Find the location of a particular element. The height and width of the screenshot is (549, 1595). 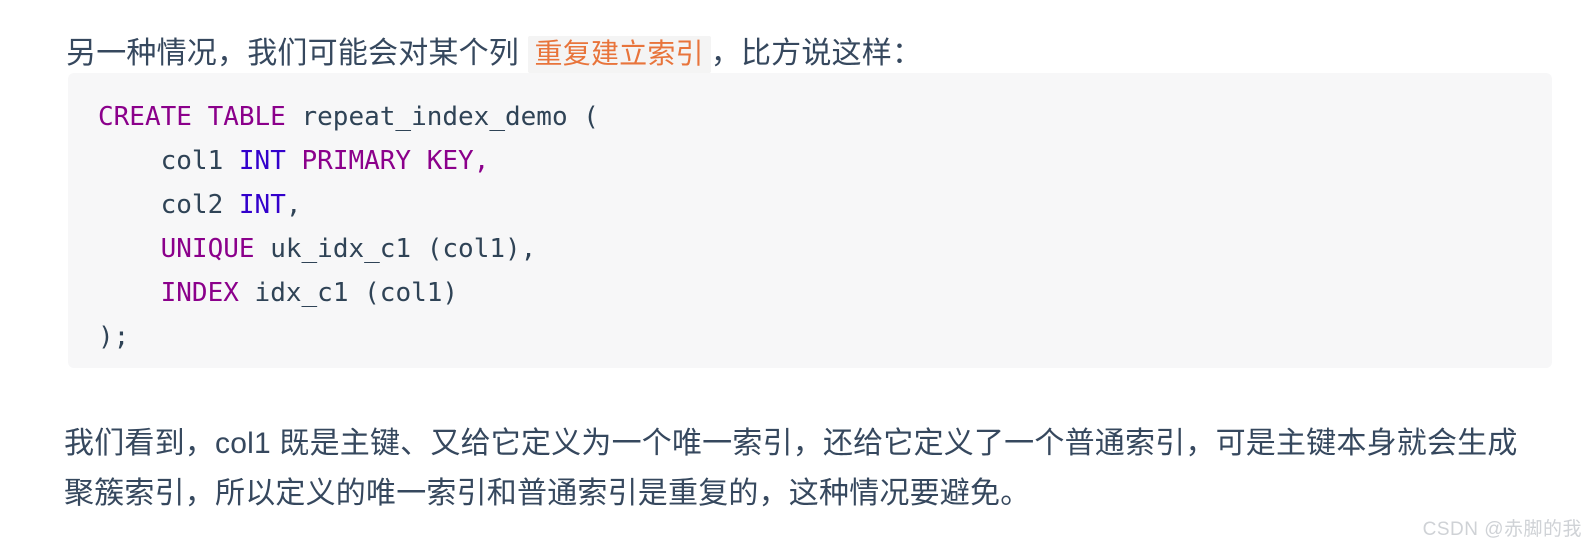

code-token-plain: idx_c1 (col1) is located at coordinates (348, 293).